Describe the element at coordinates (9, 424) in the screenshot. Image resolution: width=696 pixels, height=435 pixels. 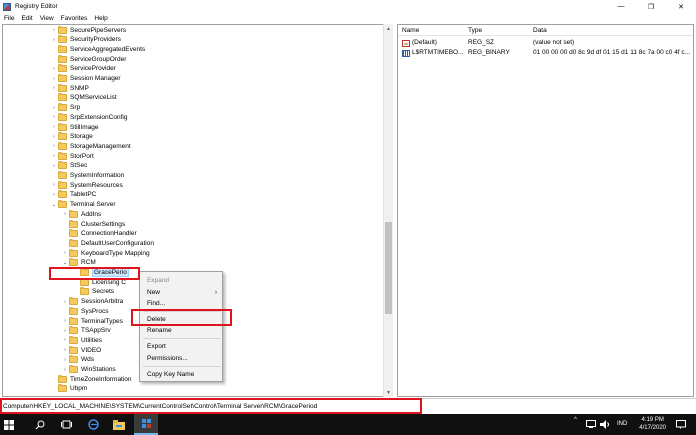
I see `start-button` at that location.